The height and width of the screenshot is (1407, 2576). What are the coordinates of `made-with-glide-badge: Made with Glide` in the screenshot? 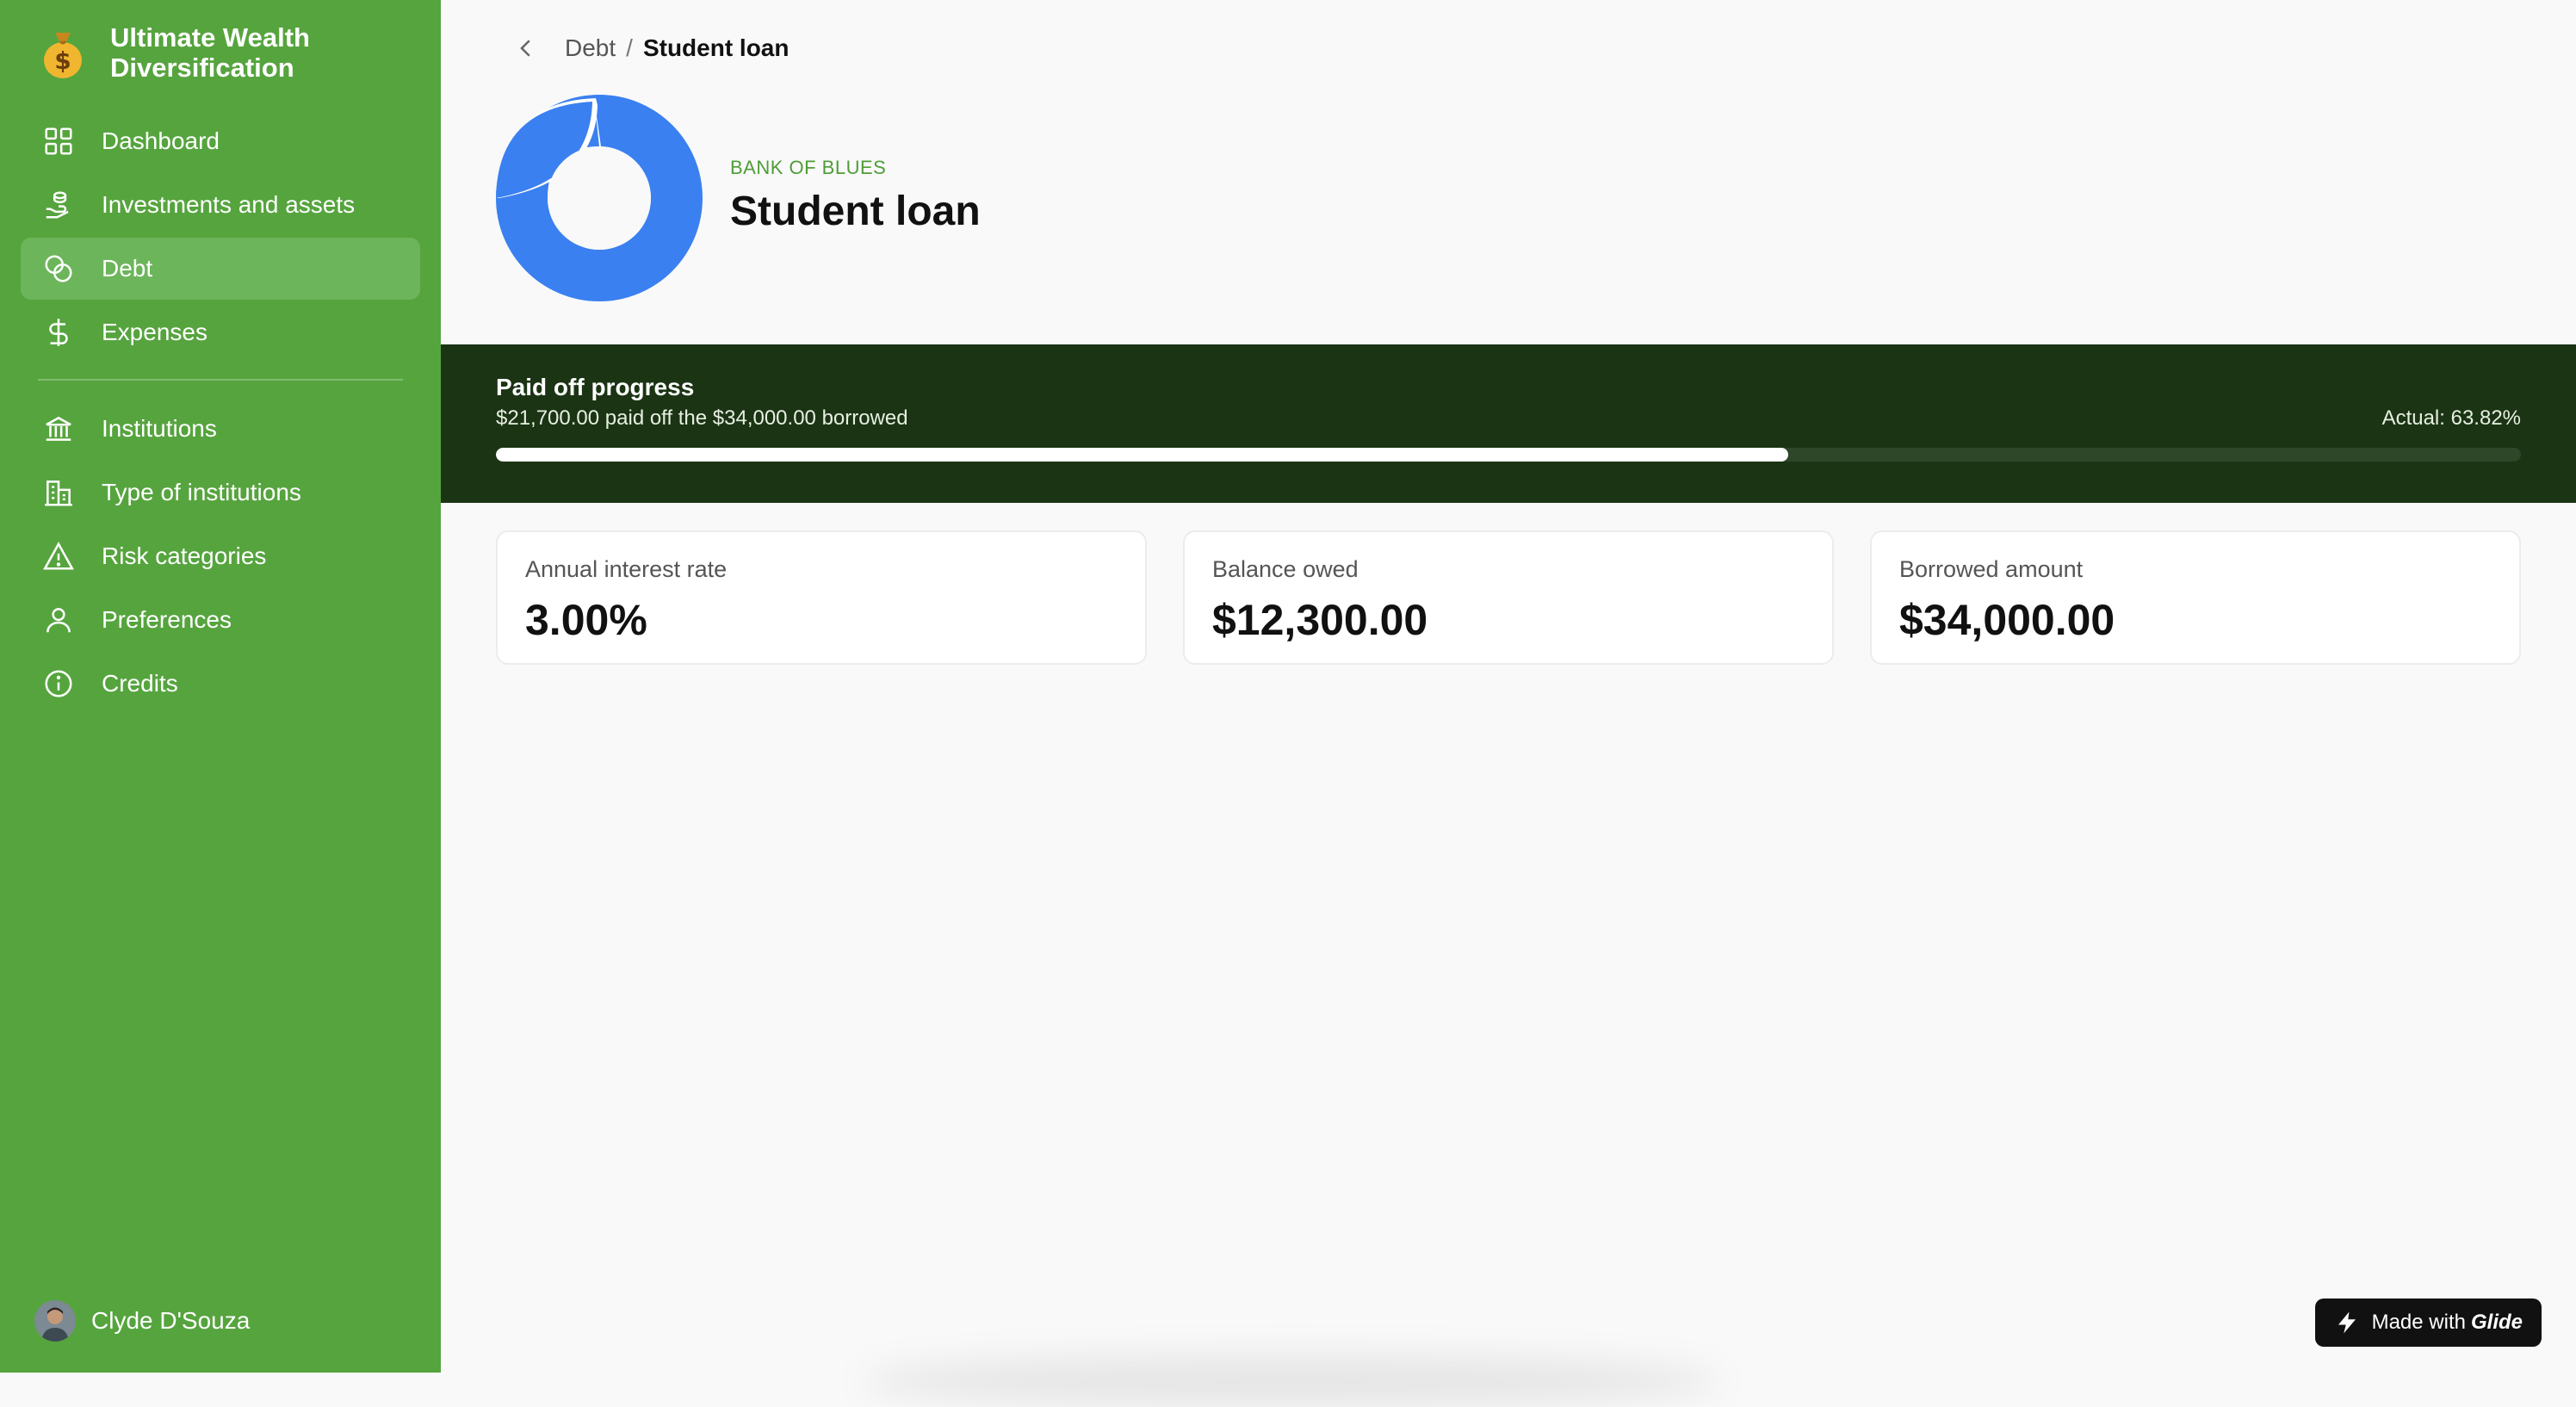 It's located at (2428, 1323).